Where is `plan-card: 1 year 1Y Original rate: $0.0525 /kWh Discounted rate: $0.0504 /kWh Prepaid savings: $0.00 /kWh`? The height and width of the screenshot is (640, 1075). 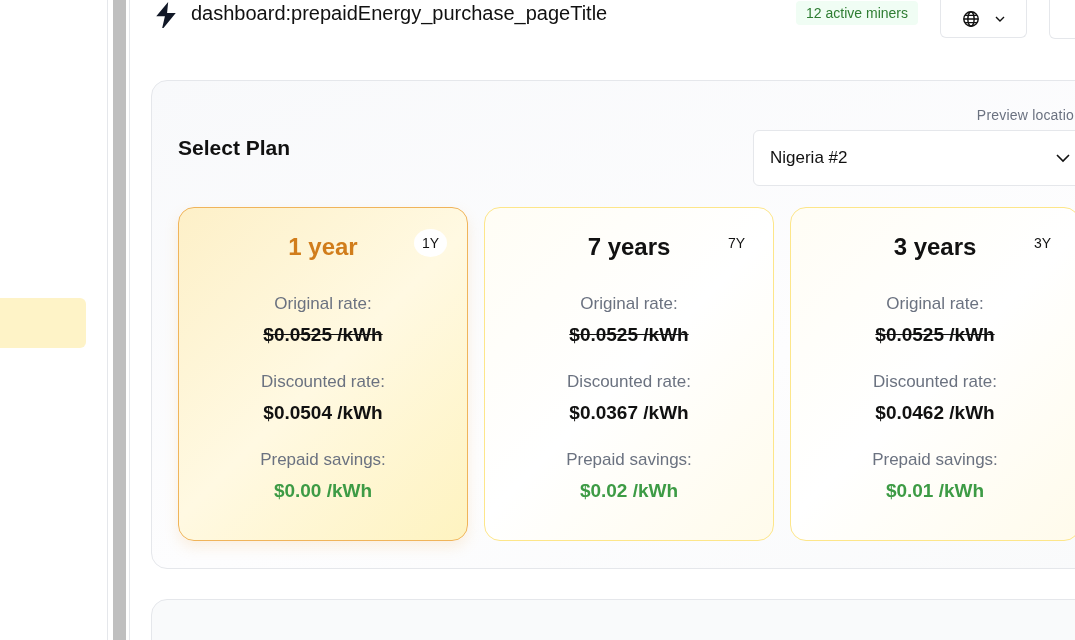
plan-card: 1 year 1Y Original rate: $0.0525 /kWh Discounted rate: $0.0504 /kWh Prepaid savings: $0.00 /kWh is located at coordinates (323, 374).